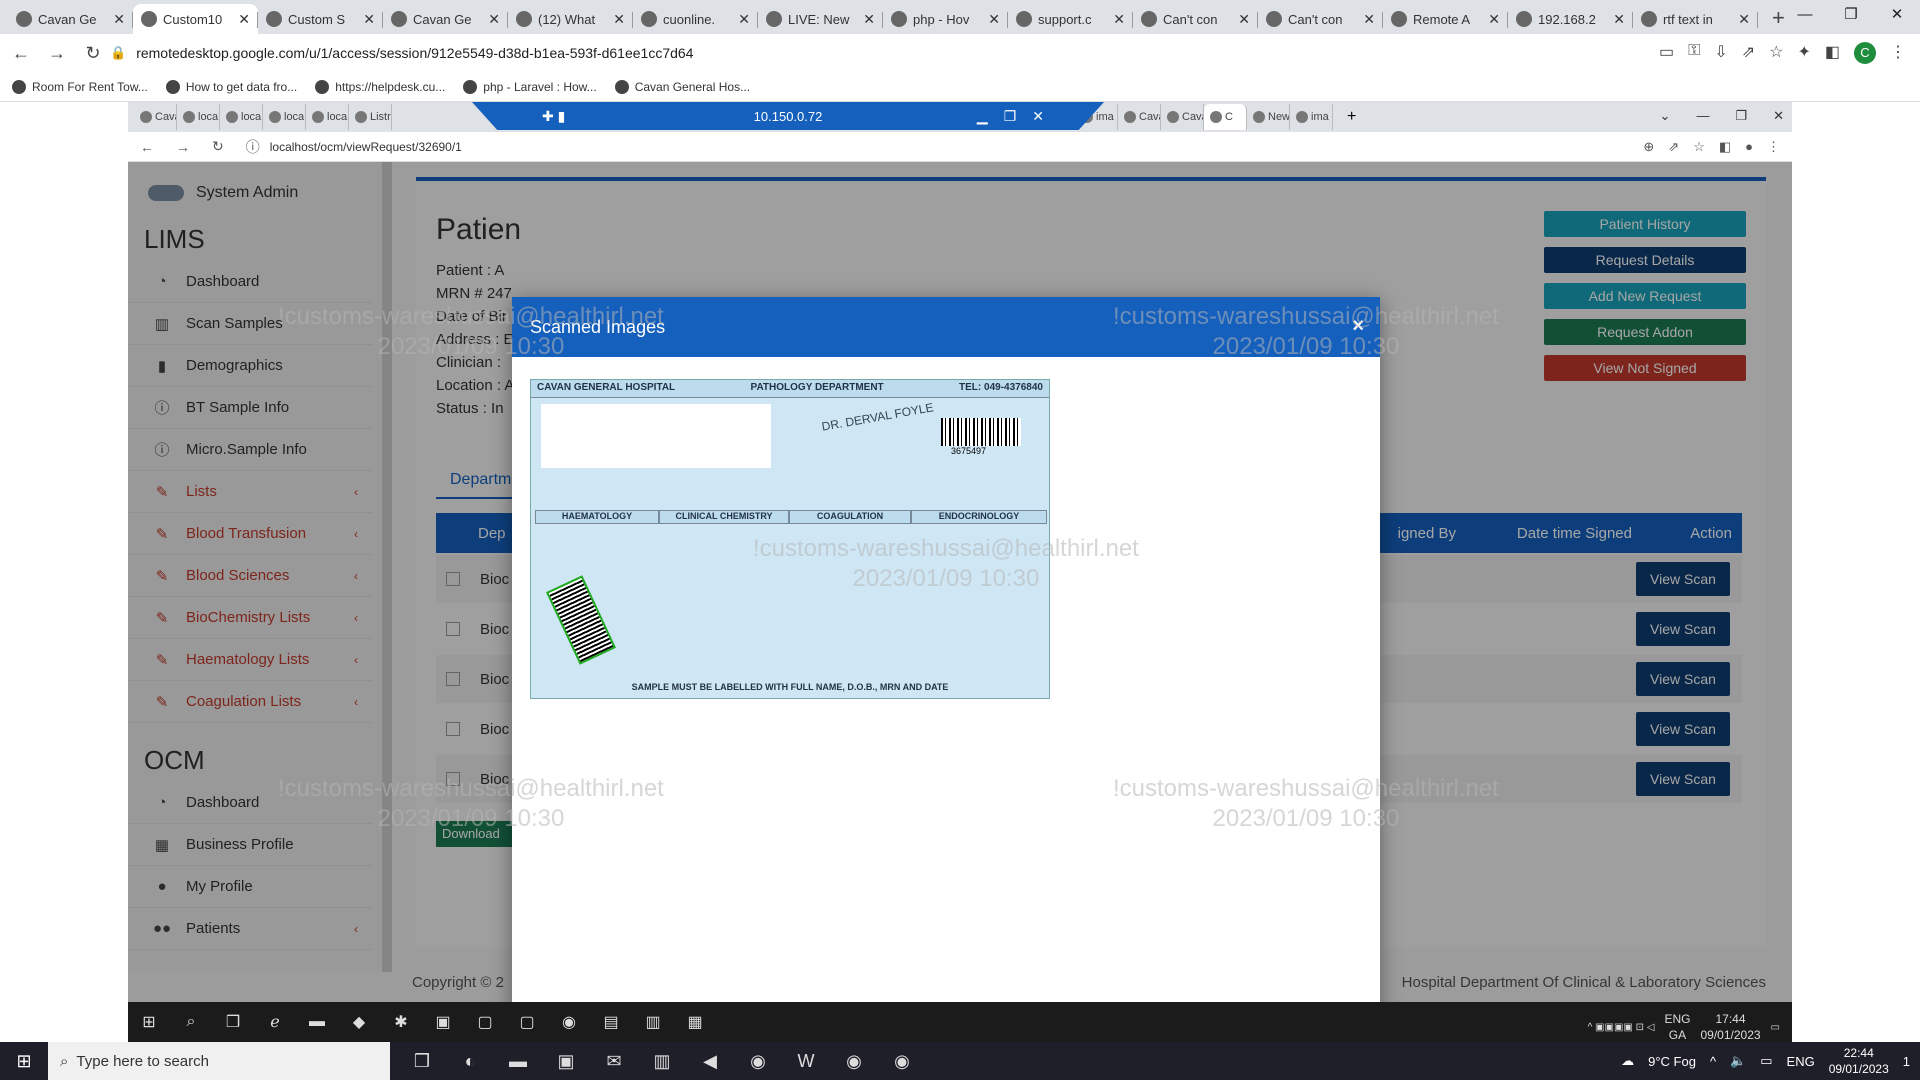 Image resolution: width=1920 pixels, height=1080 pixels. Describe the element at coordinates (1225, 117) in the screenshot. I see `remote-tab: C` at that location.